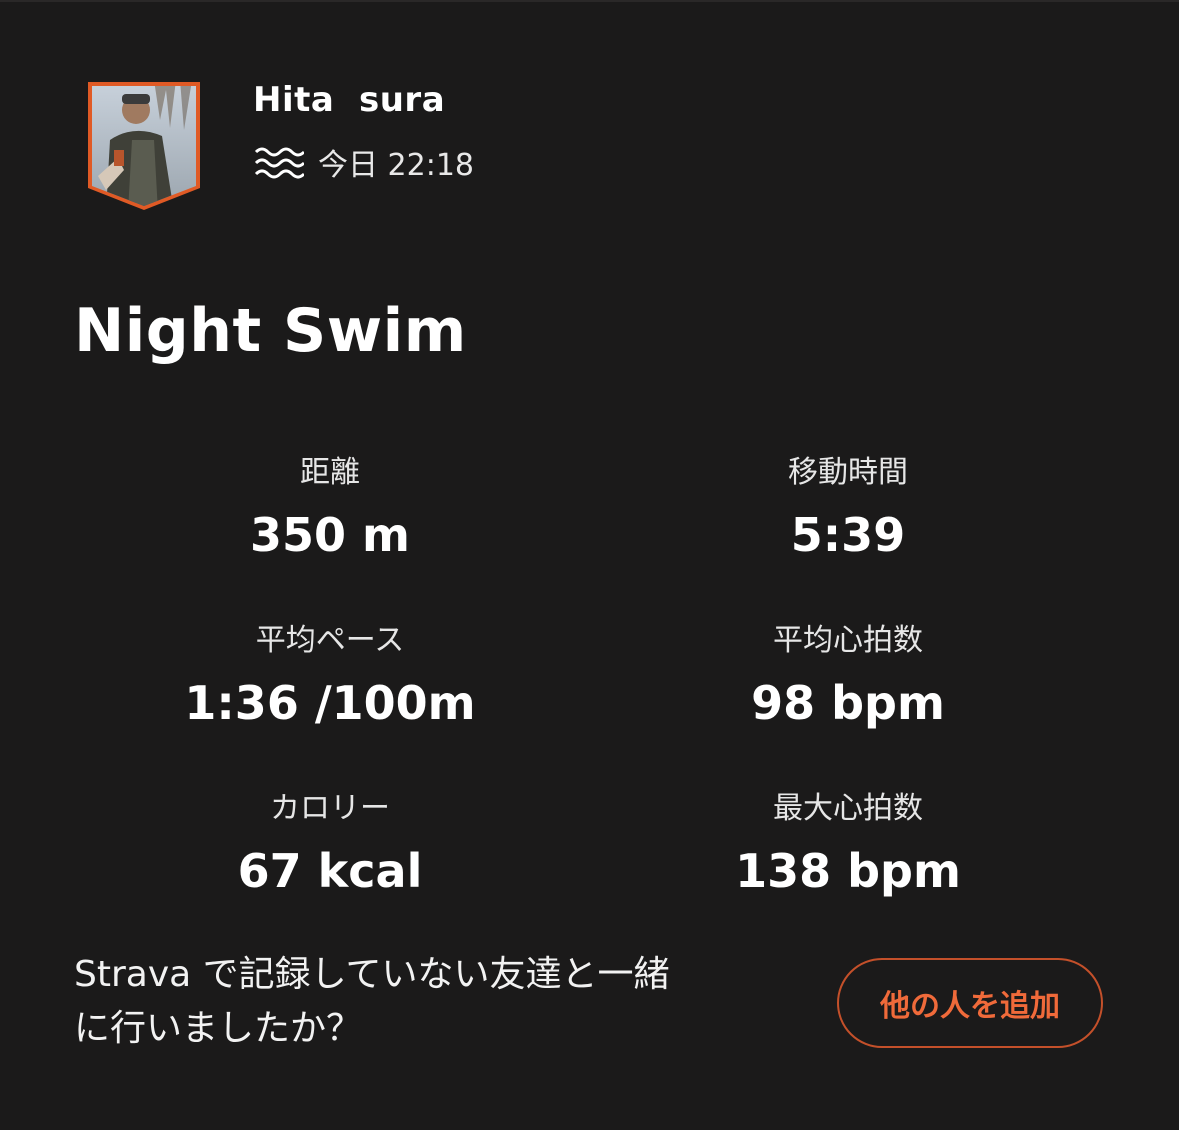 This screenshot has height=1130, width=1179. I want to click on activity-meta: 今日 22:18, so click(363, 162).